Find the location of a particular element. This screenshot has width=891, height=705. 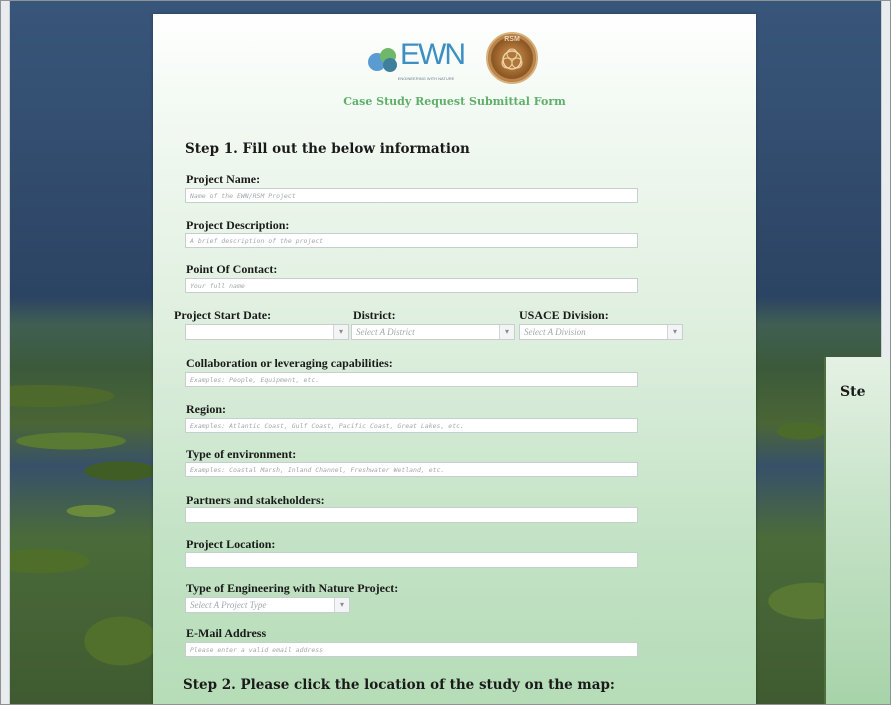

collaboration-input: Examples: People, Equipment, etc. is located at coordinates (411, 379).